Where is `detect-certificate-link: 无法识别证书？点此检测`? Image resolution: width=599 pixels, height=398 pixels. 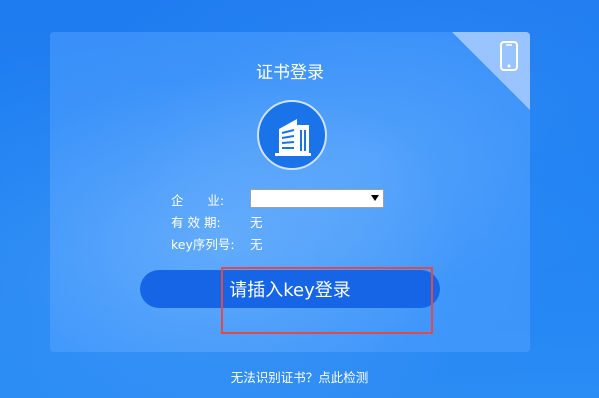 detect-certificate-link: 无法识别证书？点此检测 is located at coordinates (299, 376).